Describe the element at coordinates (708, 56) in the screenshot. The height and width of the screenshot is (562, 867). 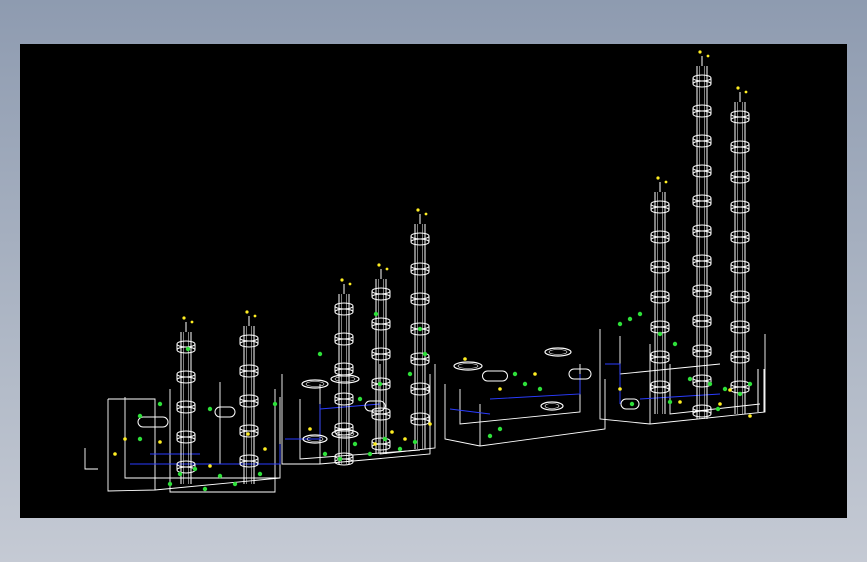
I see `column-7-top-fitting` at that location.